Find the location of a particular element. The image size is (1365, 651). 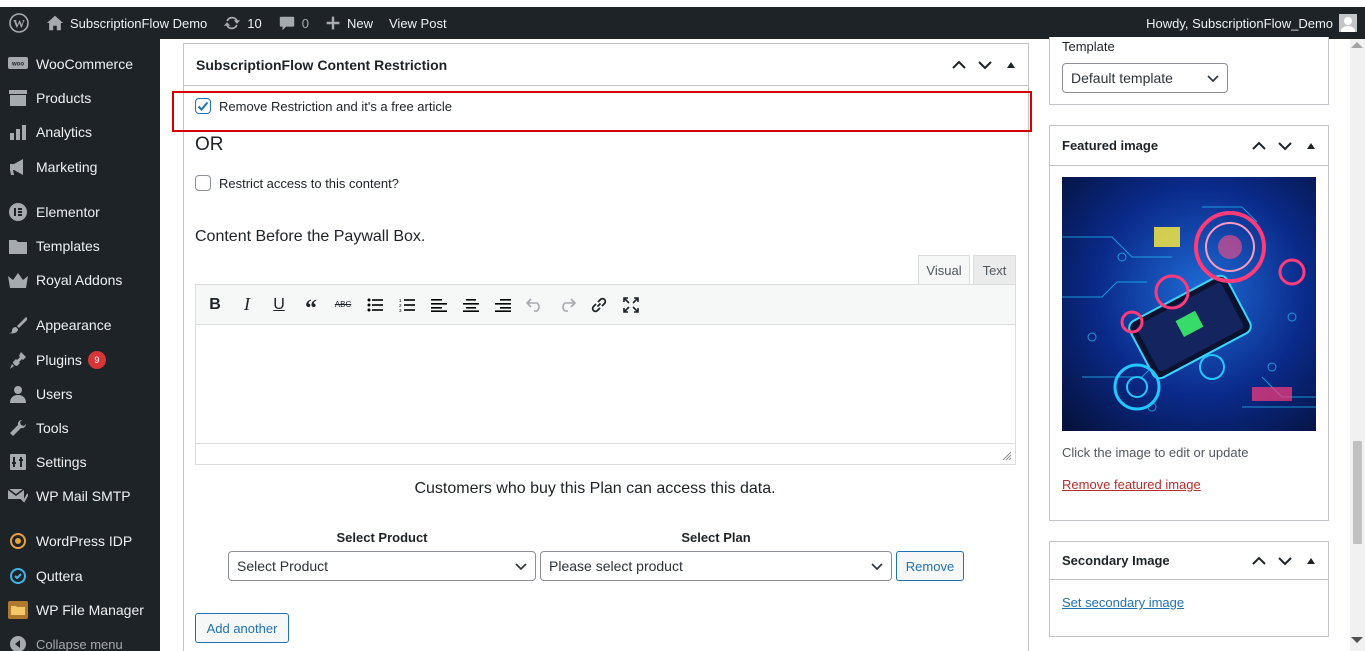

crown-icon is located at coordinates (18, 280).